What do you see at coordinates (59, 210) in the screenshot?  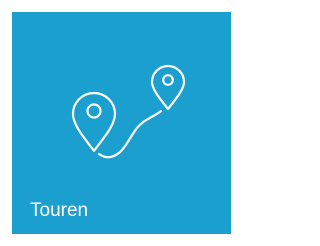 I see `tile-label: Touren` at bounding box center [59, 210].